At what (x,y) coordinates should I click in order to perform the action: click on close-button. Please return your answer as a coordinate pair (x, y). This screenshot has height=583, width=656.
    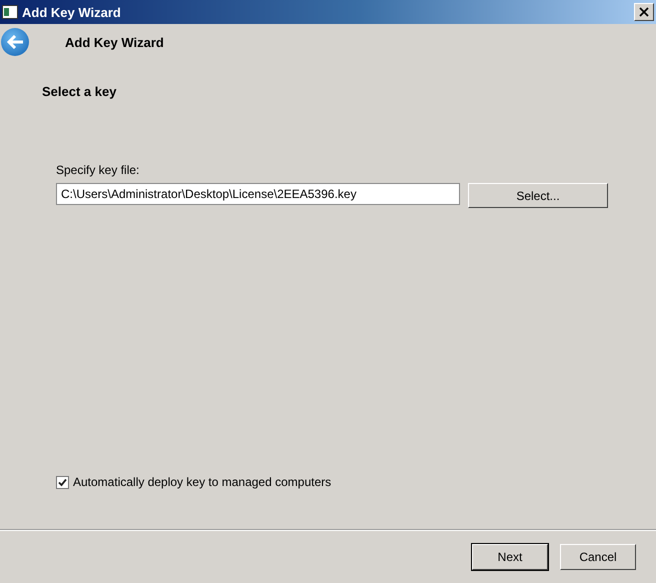
    Looking at the image, I should click on (644, 12).